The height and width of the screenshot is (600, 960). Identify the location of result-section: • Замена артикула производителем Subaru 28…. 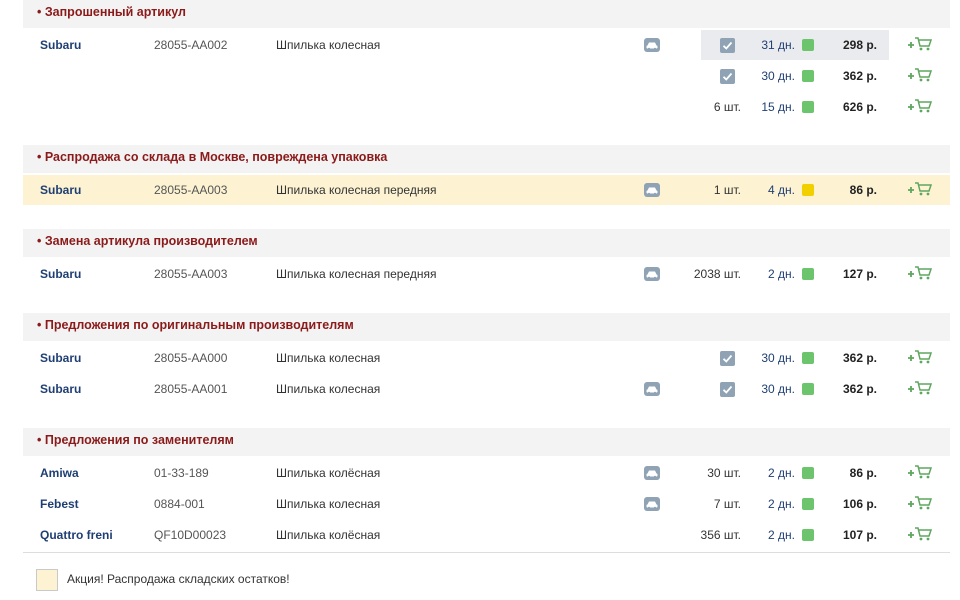
(486, 255).